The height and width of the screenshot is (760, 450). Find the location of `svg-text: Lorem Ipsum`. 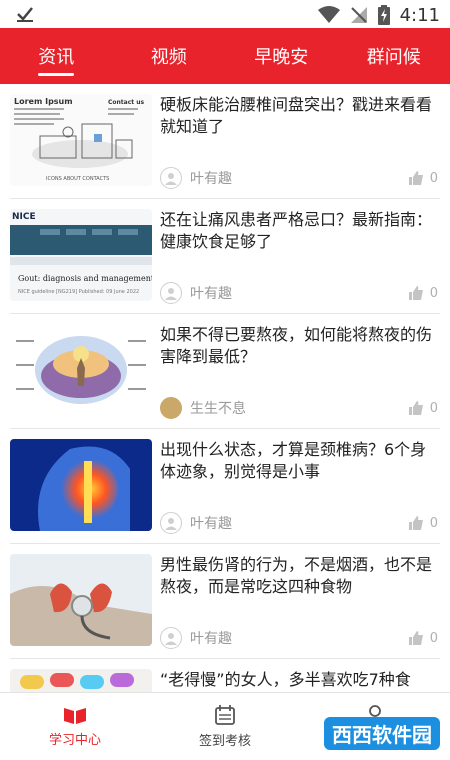

svg-text: Lorem Ipsum is located at coordinates (43, 101).